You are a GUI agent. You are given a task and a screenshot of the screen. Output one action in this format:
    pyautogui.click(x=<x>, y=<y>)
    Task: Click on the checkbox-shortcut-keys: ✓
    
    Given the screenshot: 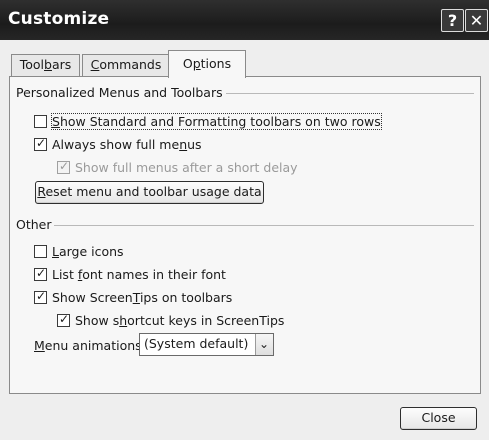 What is the action you would take?
    pyautogui.click(x=63, y=319)
    